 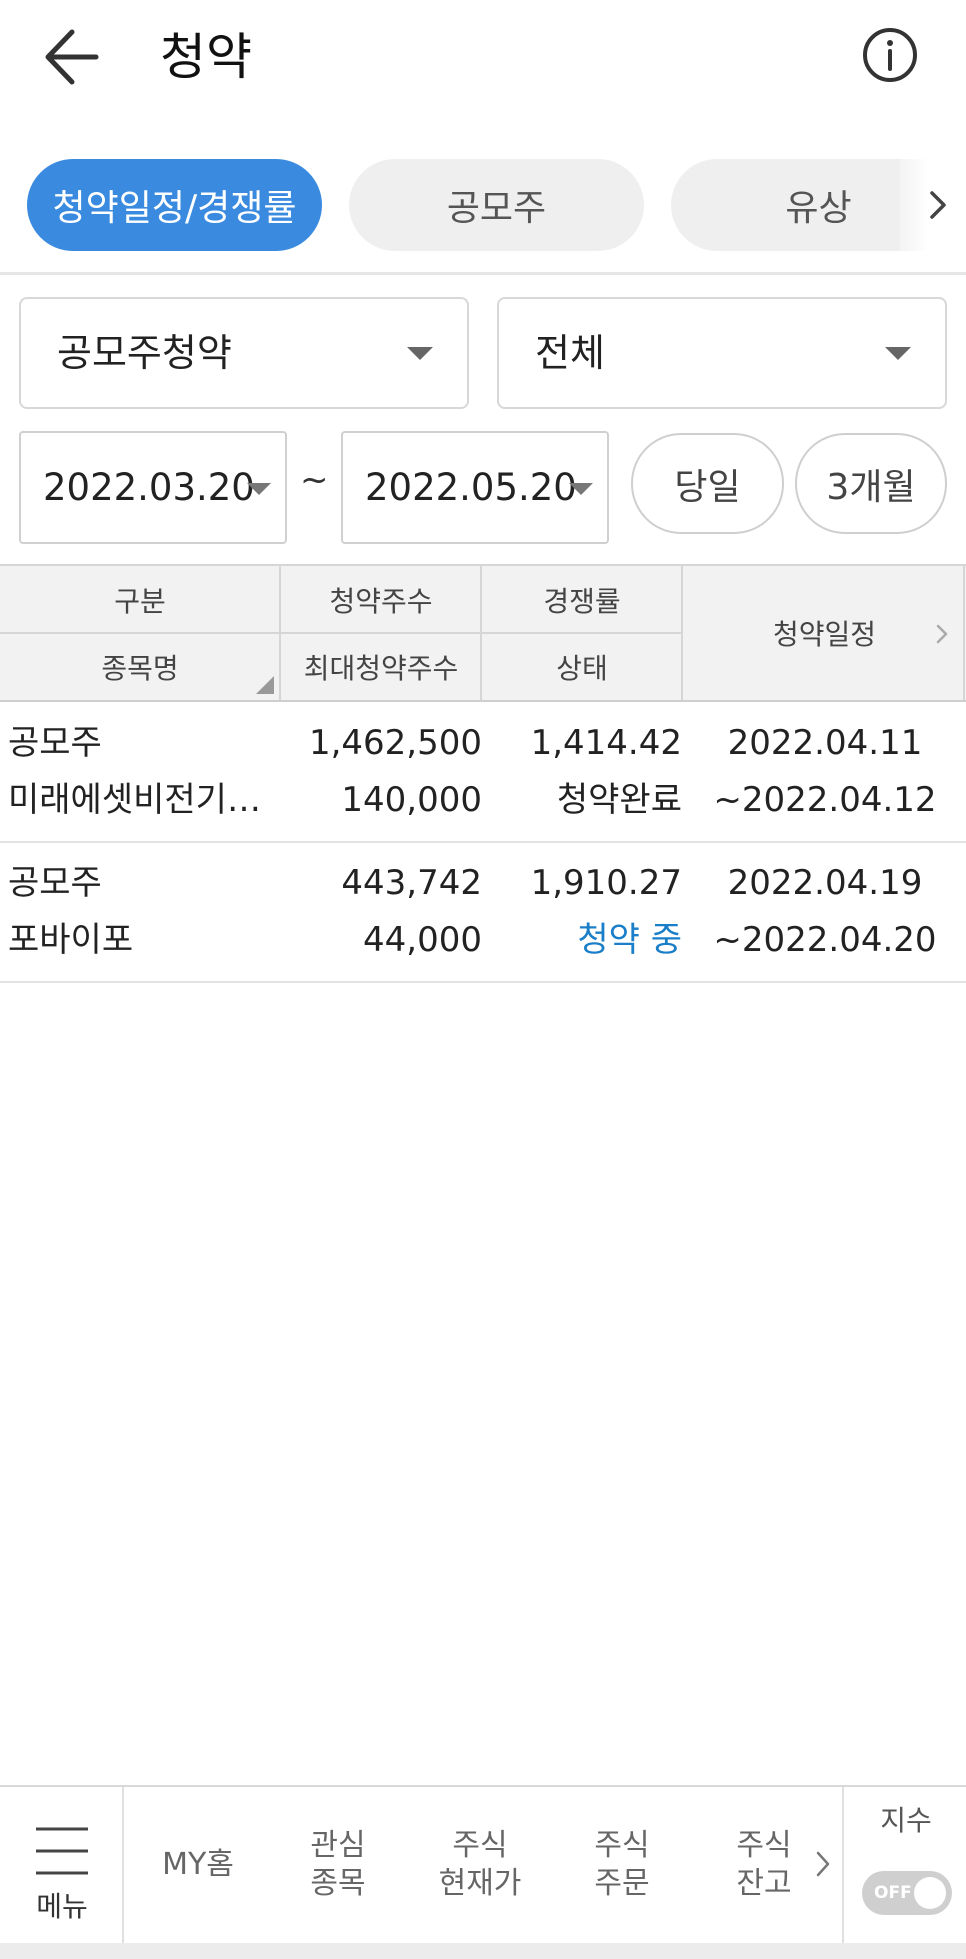 What do you see at coordinates (825, 883) in the screenshot?
I see `row-start-date: 2022.04.19` at bounding box center [825, 883].